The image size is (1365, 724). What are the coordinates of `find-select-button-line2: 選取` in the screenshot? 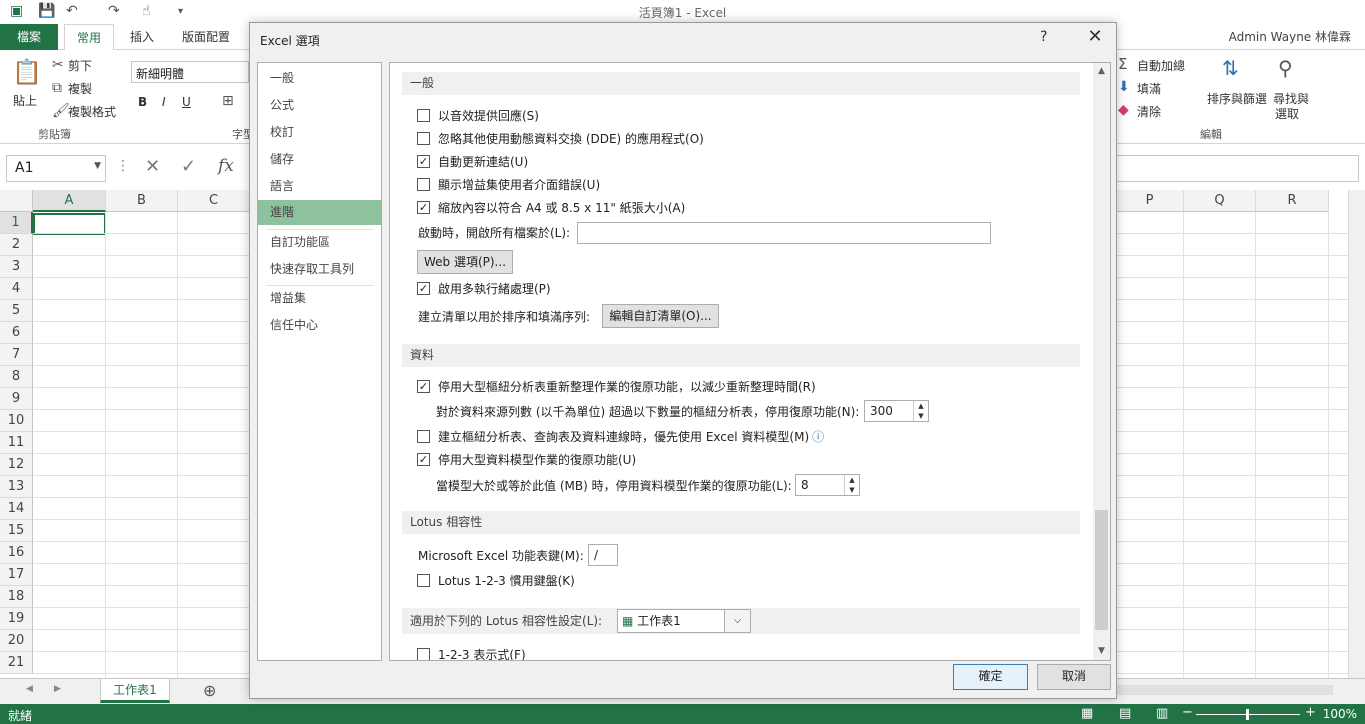 It's located at (1287, 113).